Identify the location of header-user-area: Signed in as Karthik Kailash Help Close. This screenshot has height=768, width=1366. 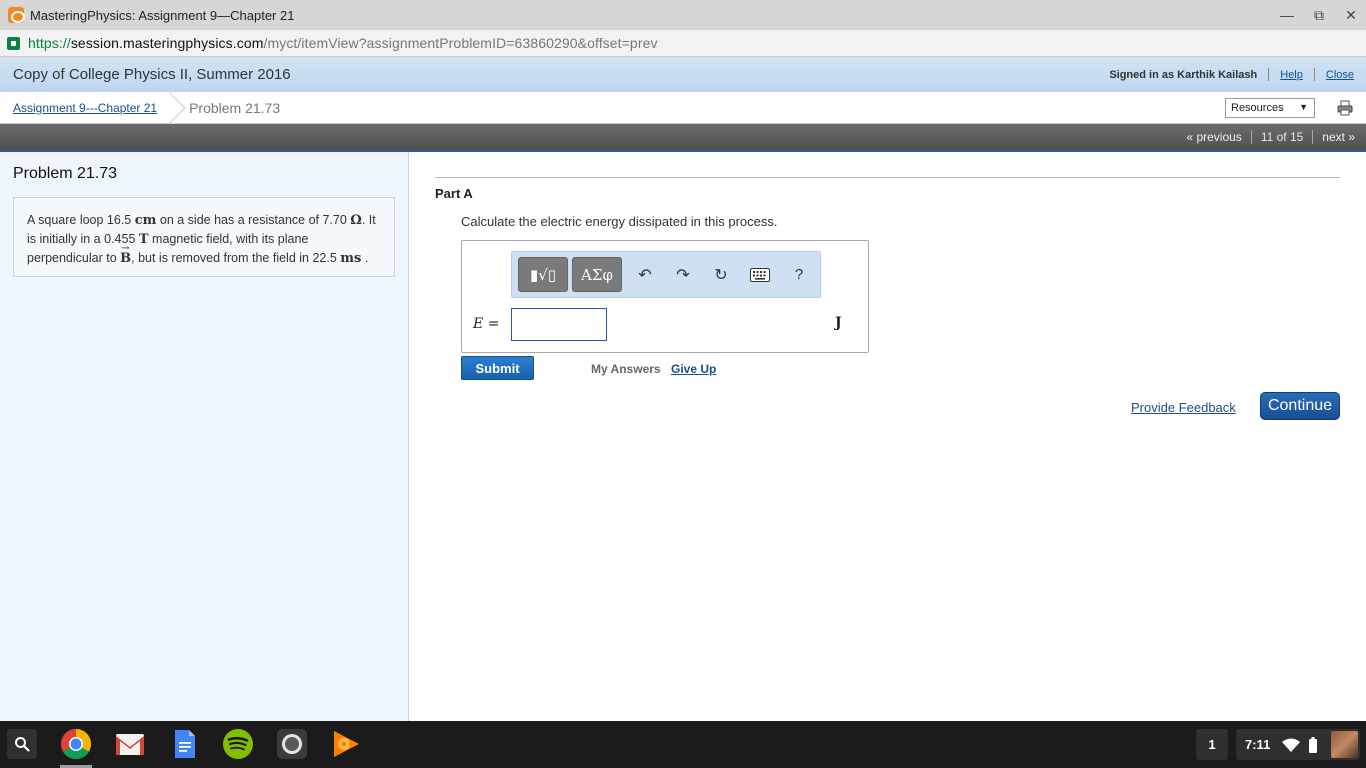
(1231, 74).